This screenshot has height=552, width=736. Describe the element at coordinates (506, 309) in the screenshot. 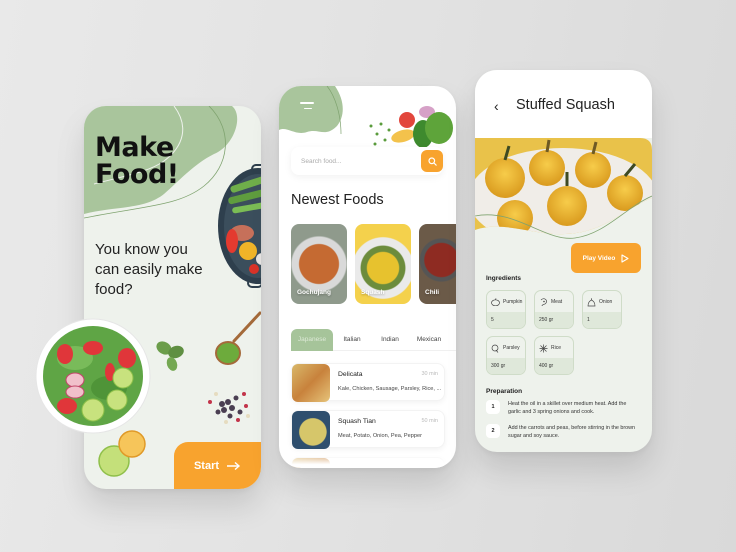

I see `ingredient-card: Pumpkin 5` at that location.